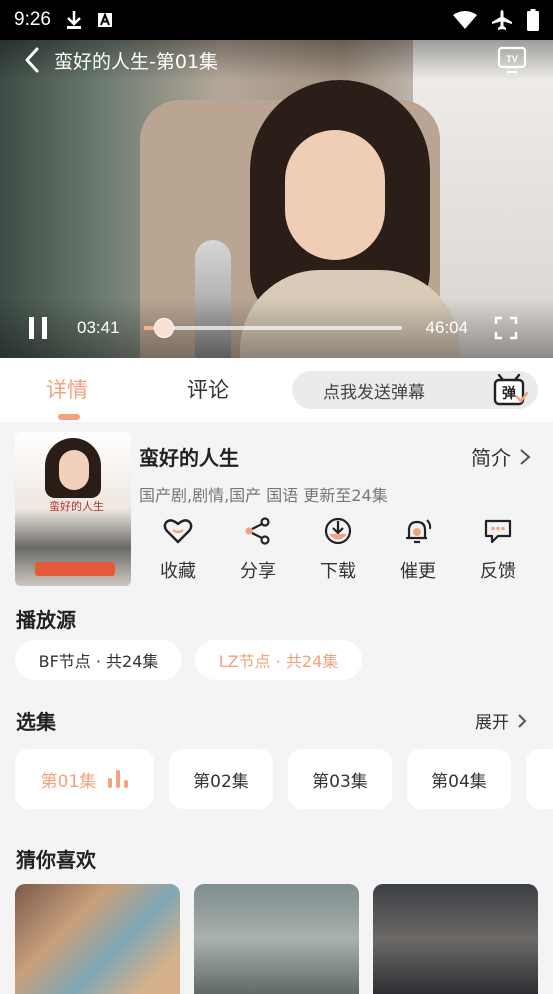 This screenshot has width=553, height=994. I want to click on poster-date-badge, so click(75, 569).